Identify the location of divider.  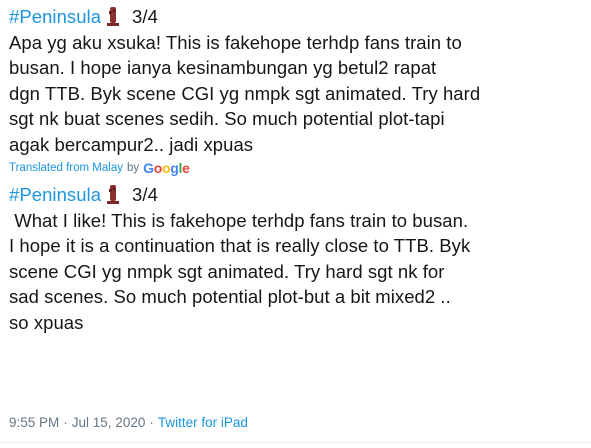
(295, 442).